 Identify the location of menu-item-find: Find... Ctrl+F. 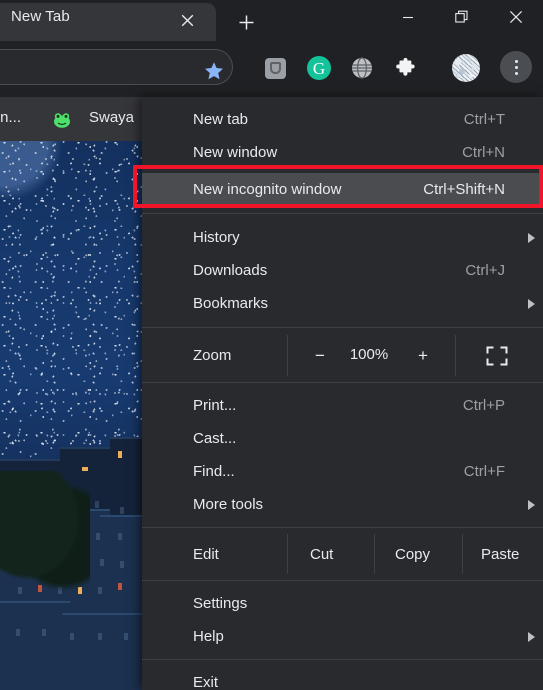
(342, 471).